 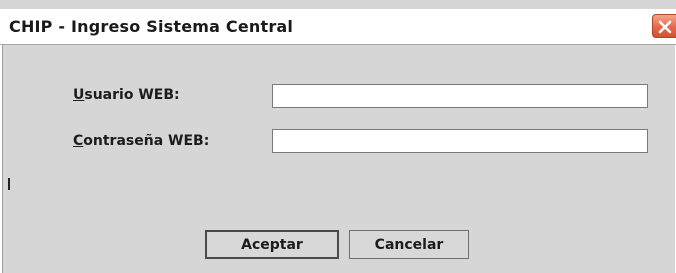 What do you see at coordinates (146, 141) in the screenshot?
I see `password-label-text: ontraseña WEB:` at bounding box center [146, 141].